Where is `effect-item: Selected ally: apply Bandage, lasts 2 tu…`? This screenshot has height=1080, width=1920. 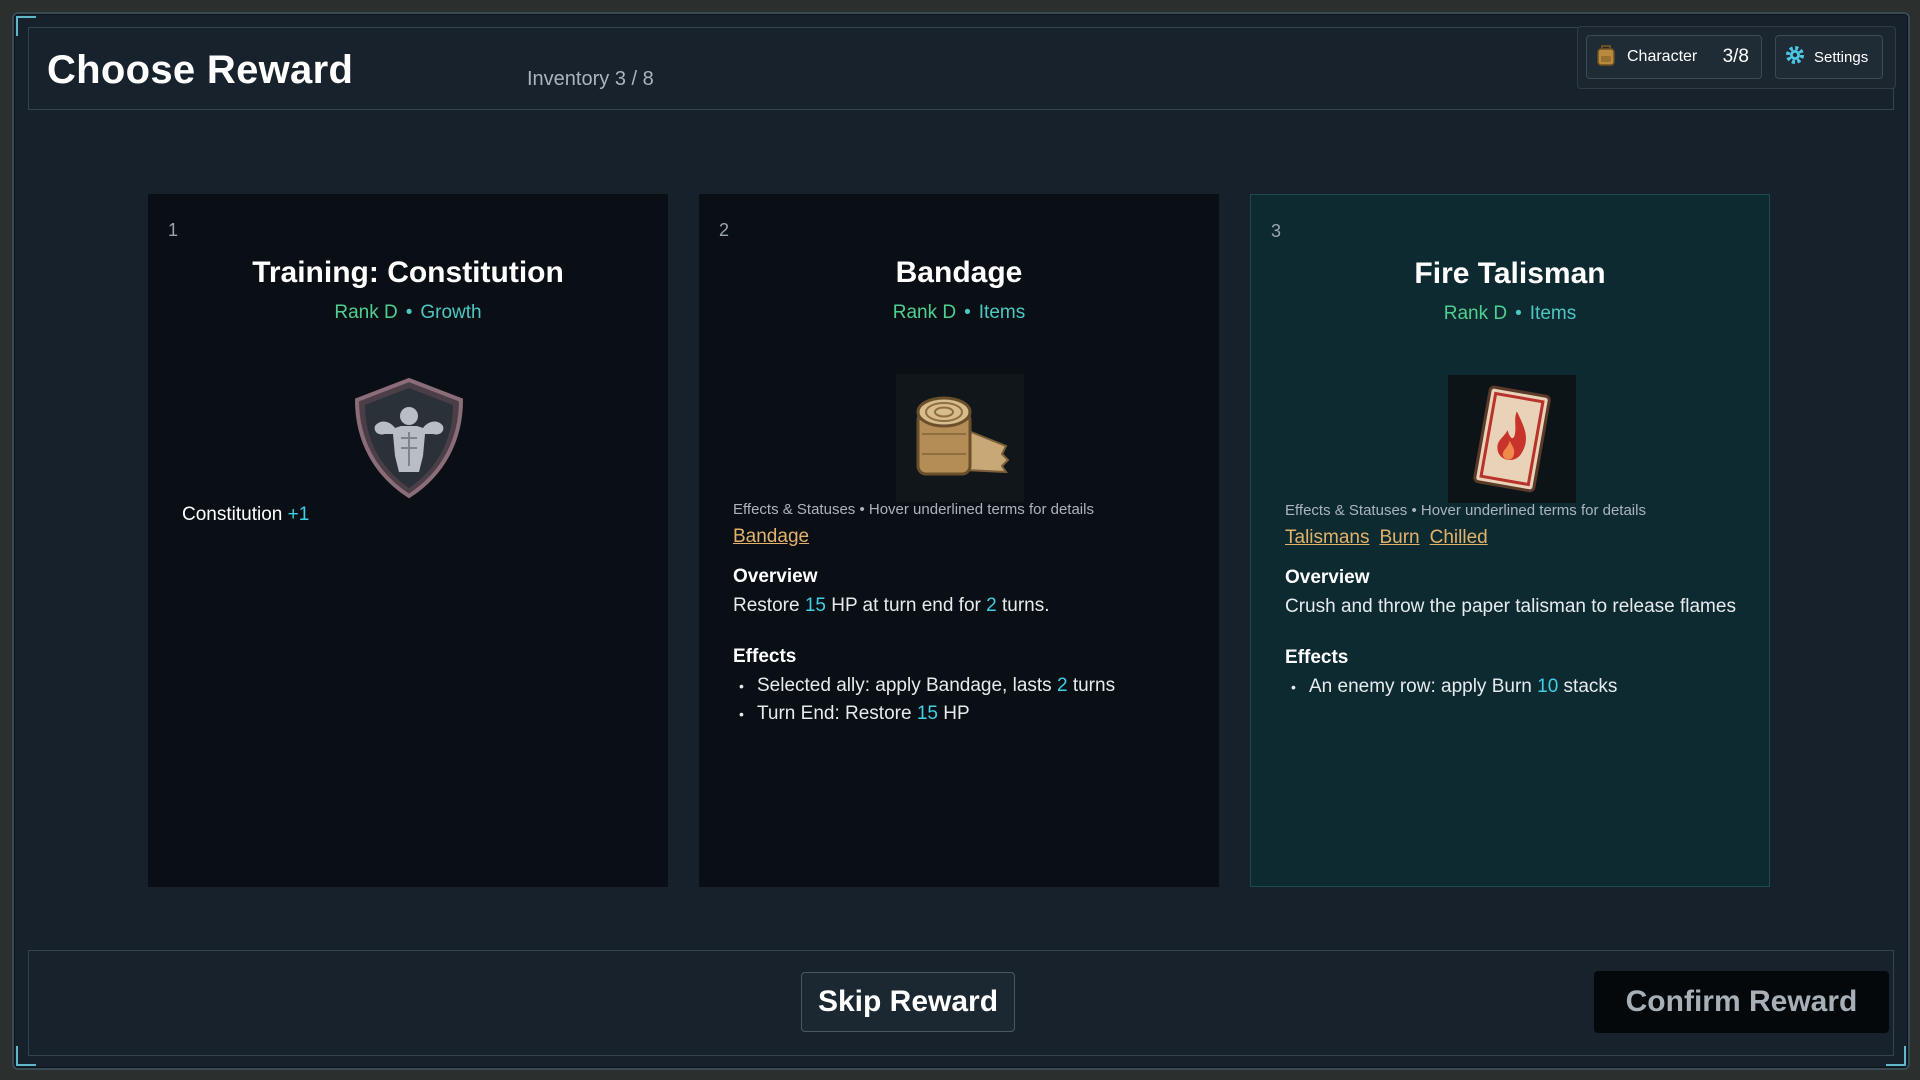 effect-item: Selected ally: apply Bandage, lasts 2 tu… is located at coordinates (966, 686).